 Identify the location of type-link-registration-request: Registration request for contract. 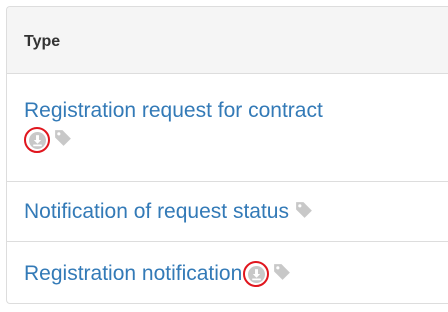
(173, 110).